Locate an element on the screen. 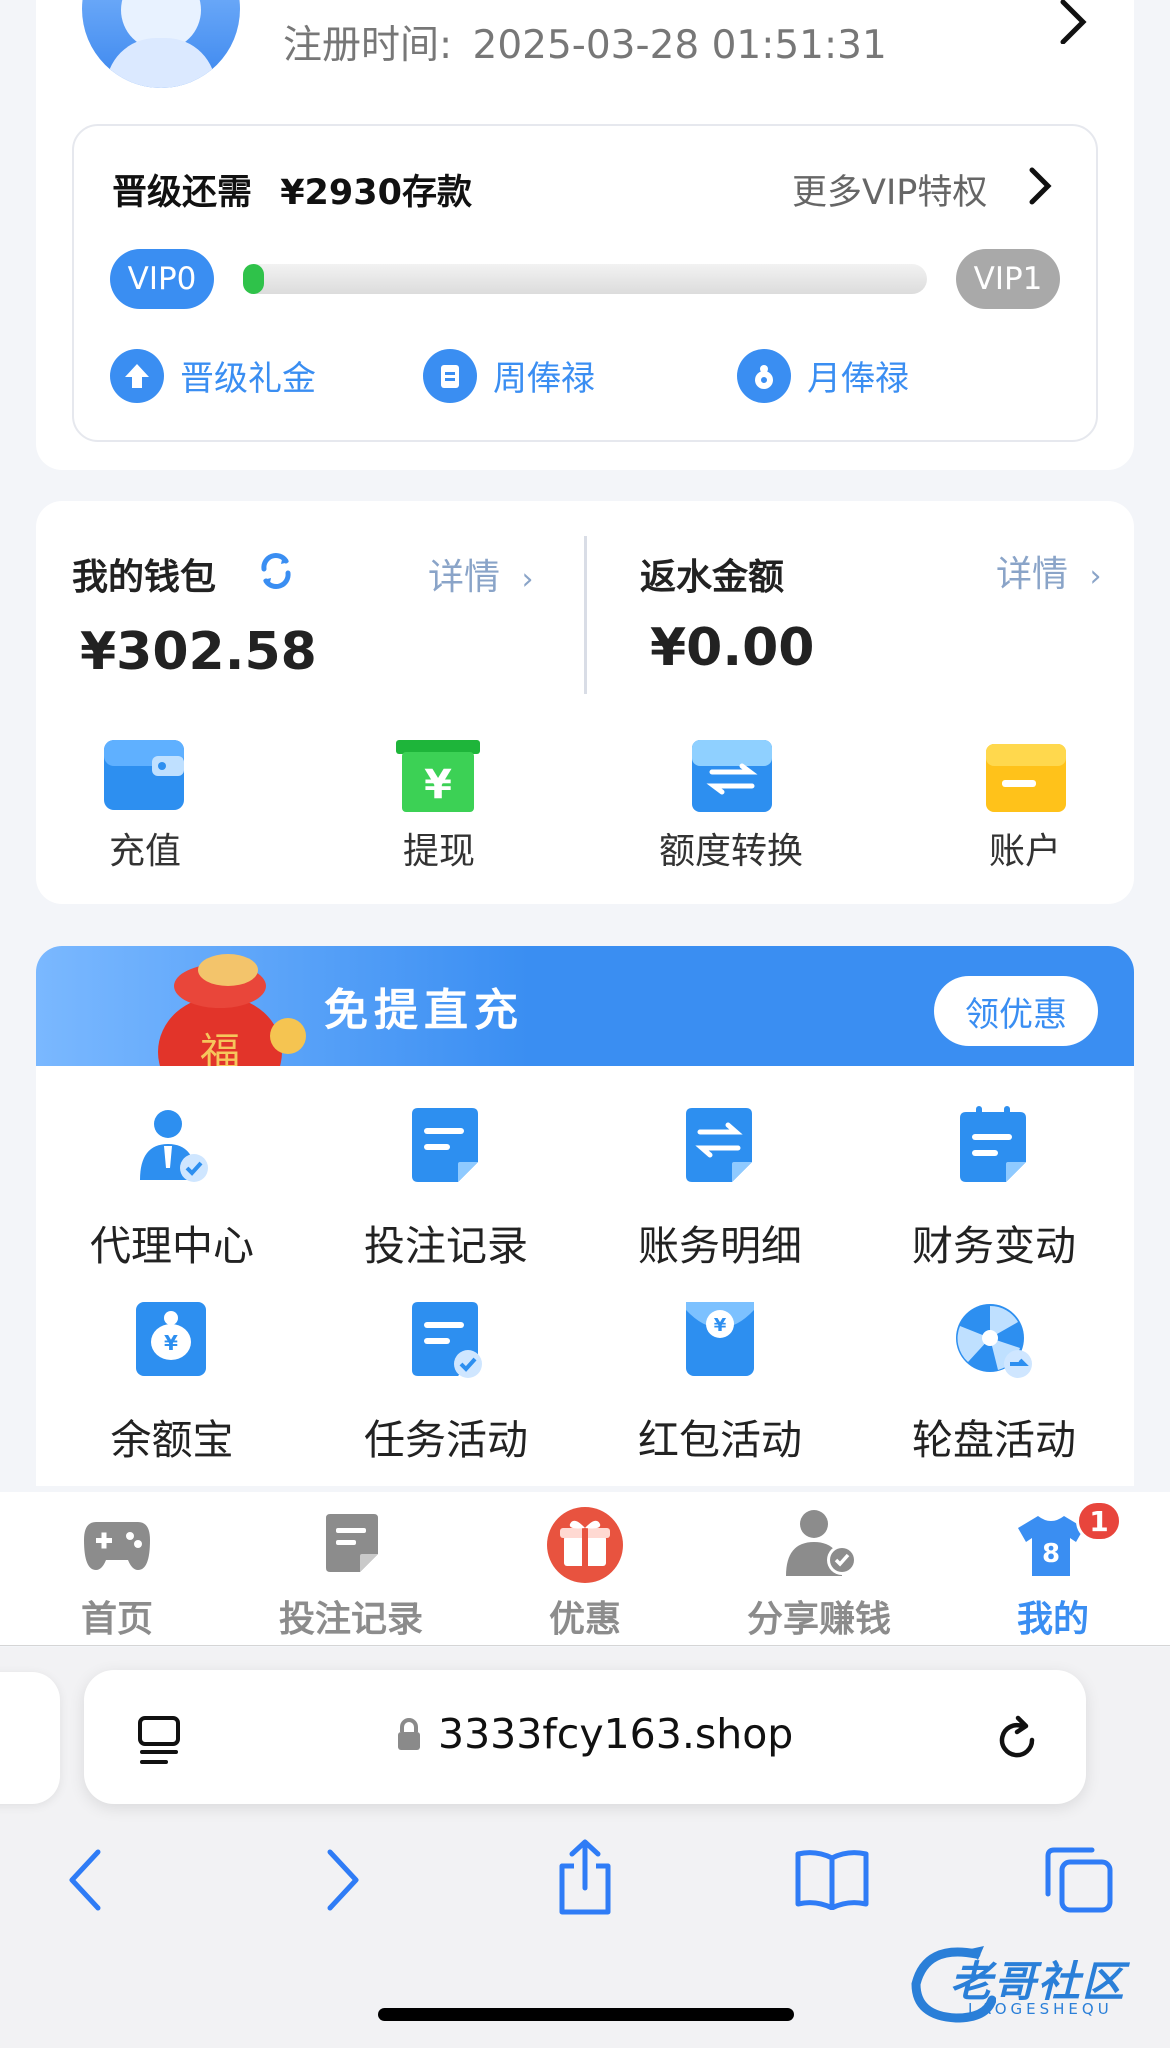 The height and width of the screenshot is (2048, 1170). rebate-detail-link: 详情 › is located at coordinates (1048, 571).